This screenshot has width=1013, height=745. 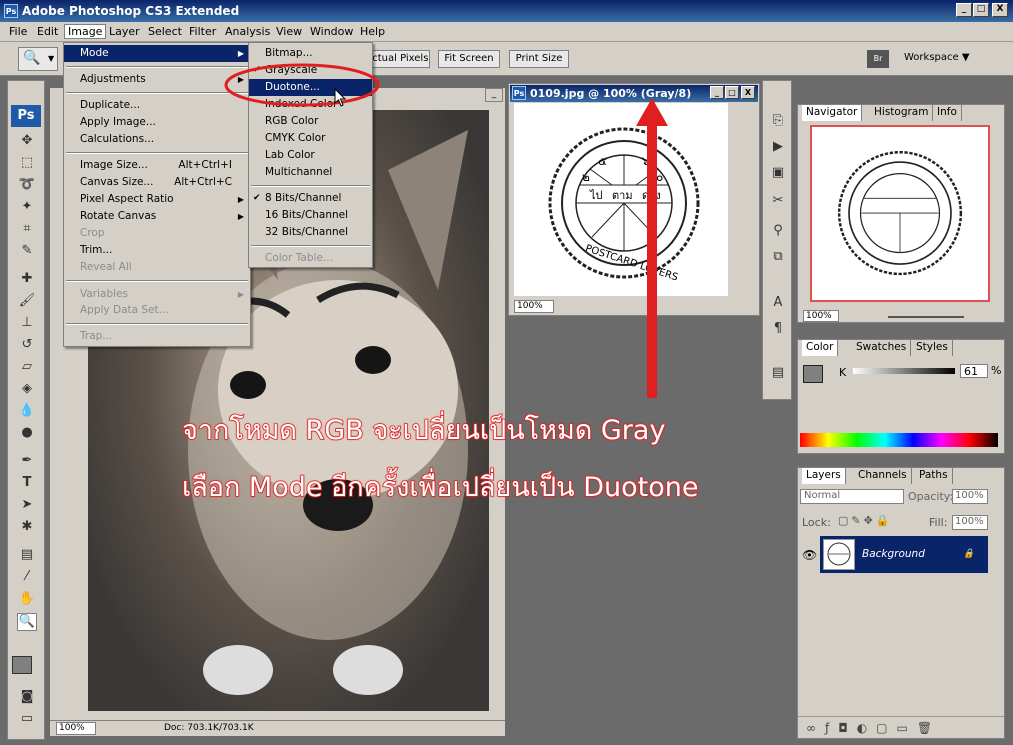 I want to click on magic-wand-icon: ✦, so click(x=27, y=208).